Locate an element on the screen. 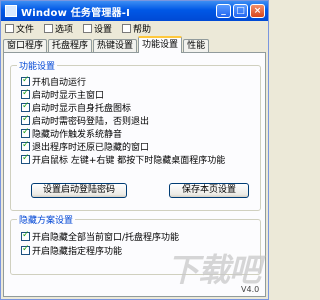  tab-window-programs: 窗口程序 is located at coordinates (25, 46).